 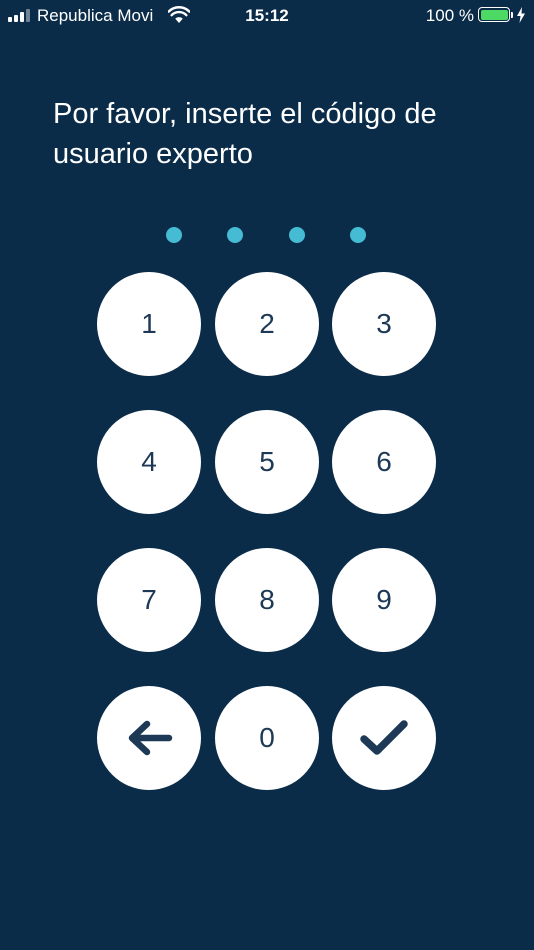 I want to click on key-2: 2, so click(x=267, y=324).